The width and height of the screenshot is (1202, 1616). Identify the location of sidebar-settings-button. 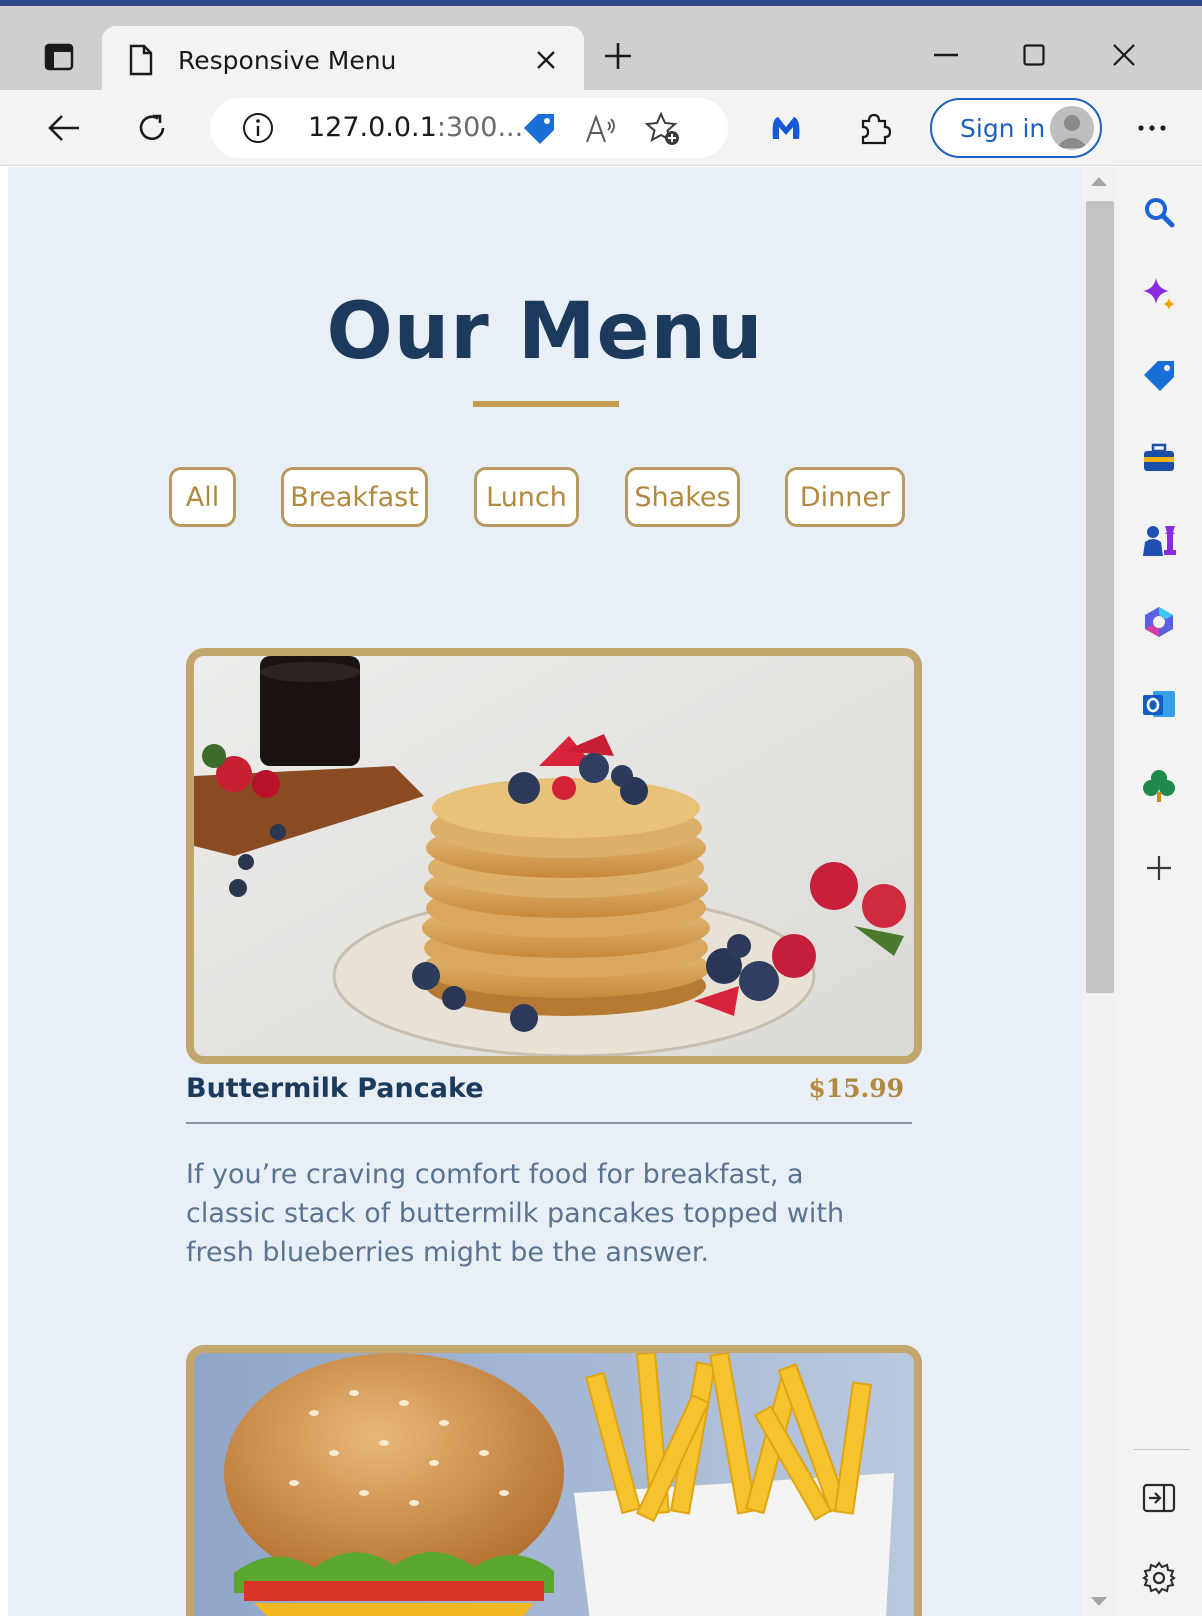
(1159, 1578).